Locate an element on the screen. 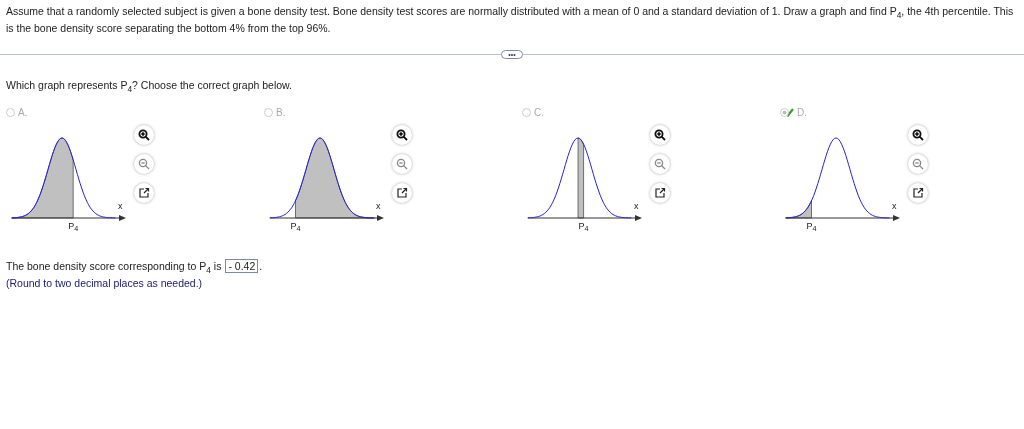  rounding-hint: (Round to two decimal places as needed.) is located at coordinates (105, 283).